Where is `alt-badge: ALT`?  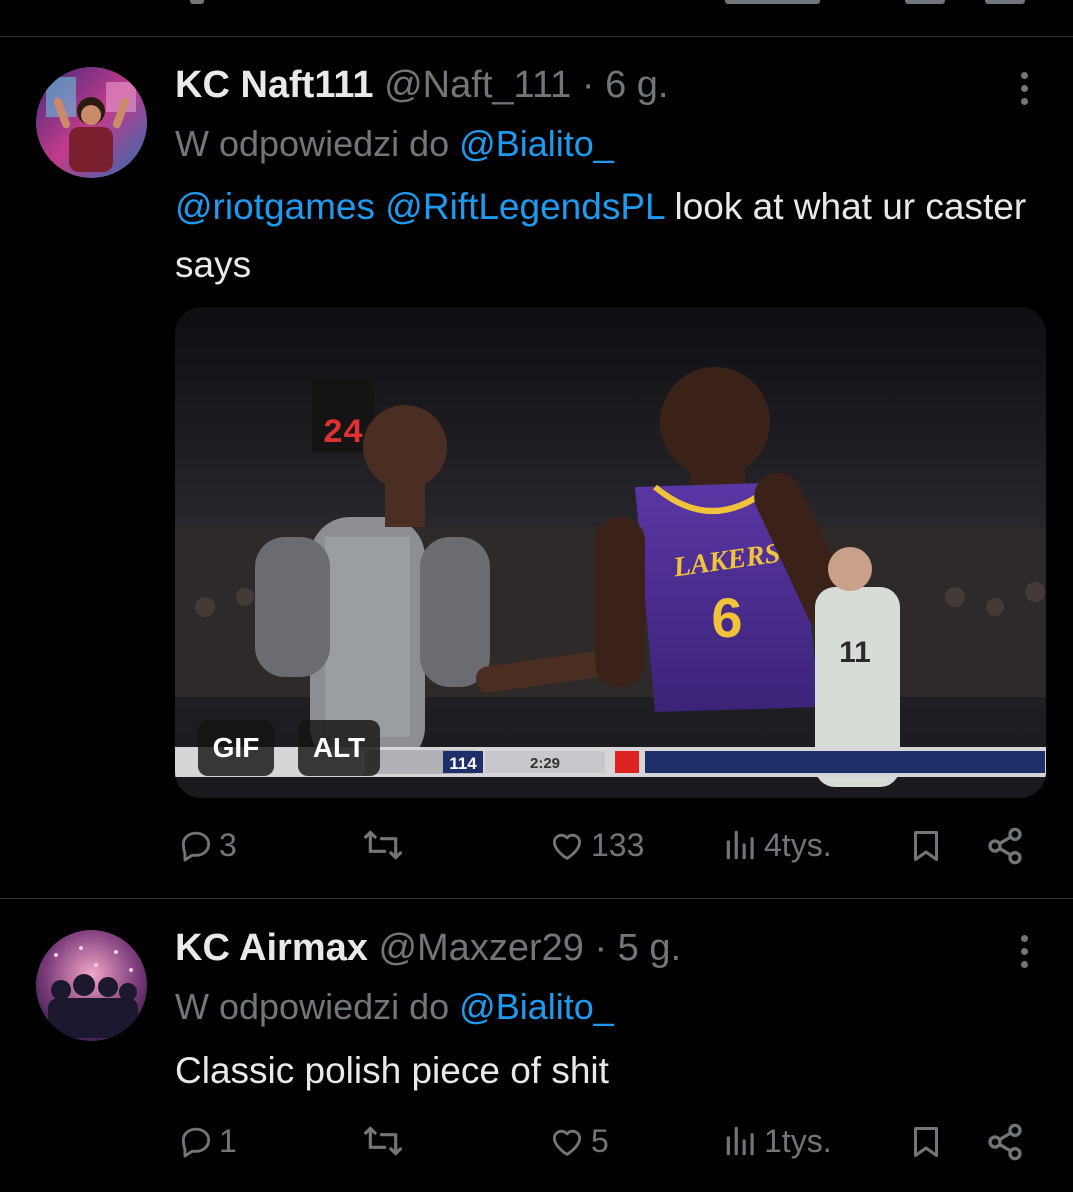 alt-badge: ALT is located at coordinates (339, 748).